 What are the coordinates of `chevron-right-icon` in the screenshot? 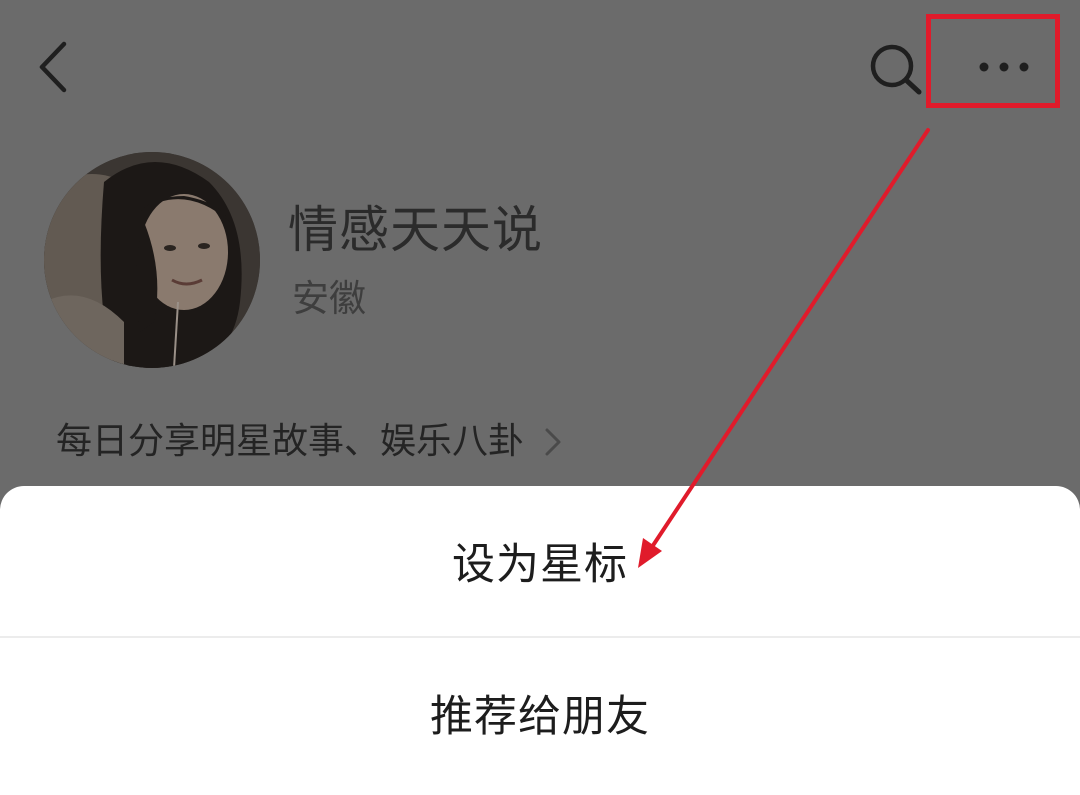 It's located at (553, 442).